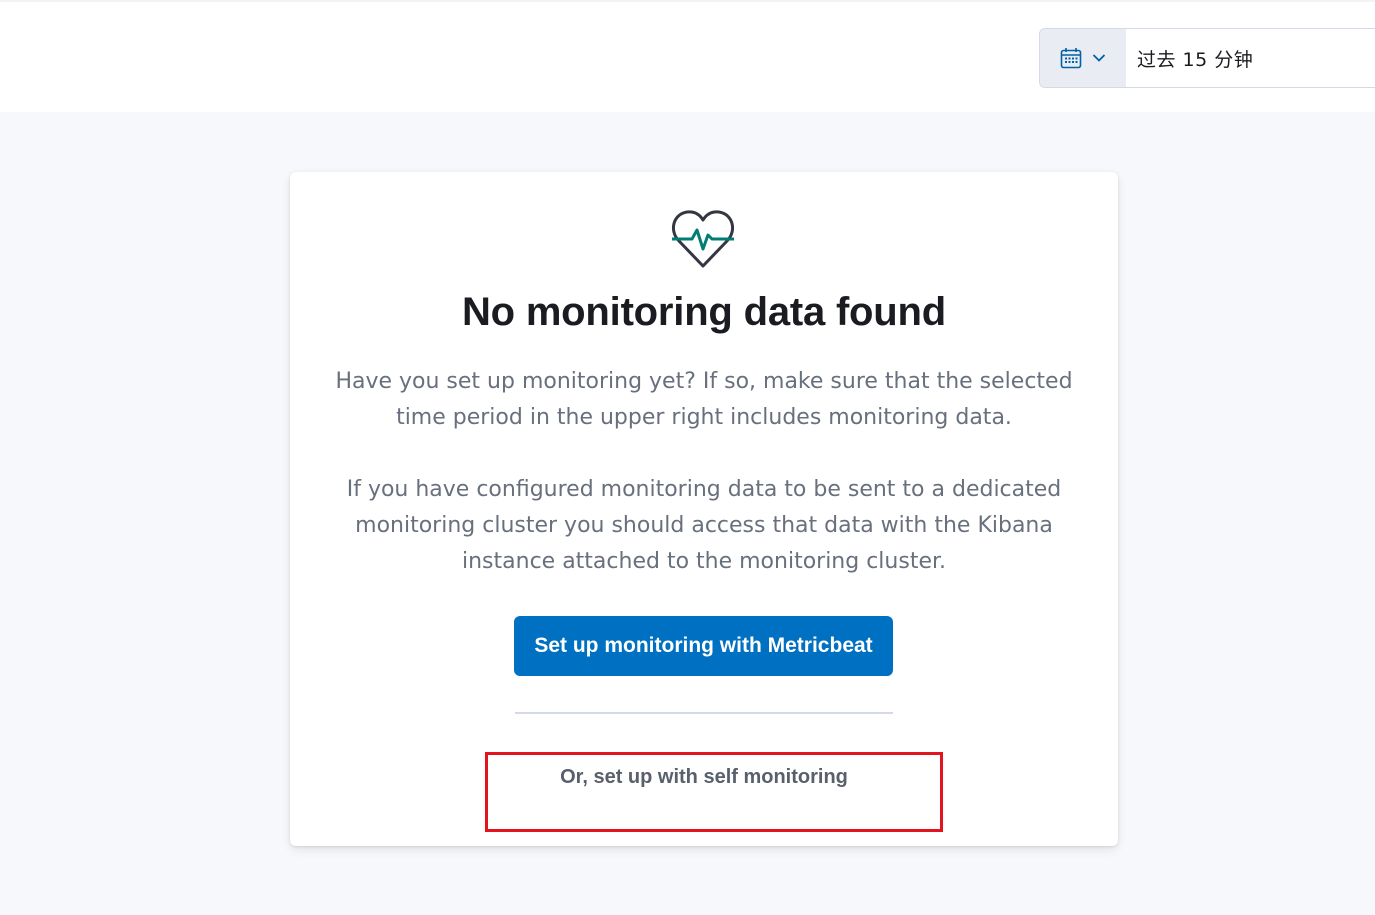 Image resolution: width=1375 pixels, height=915 pixels. Describe the element at coordinates (687, 56) in the screenshot. I see `top-header-bar: 过去 15 分钟` at that location.